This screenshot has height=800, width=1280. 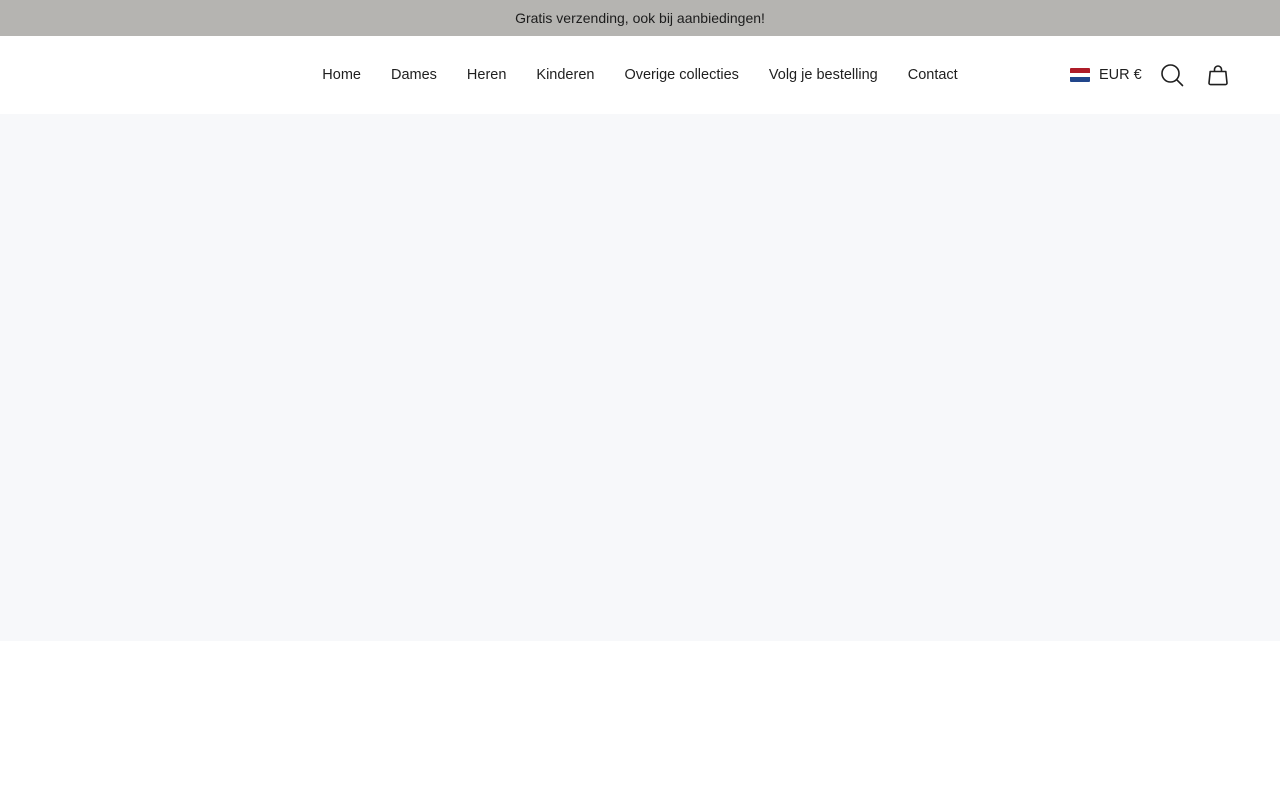 I want to click on nav-item-home: Home, so click(x=341, y=75).